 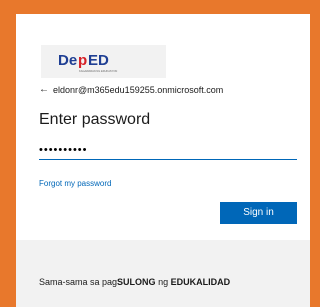 What do you see at coordinates (163, 282) in the screenshot?
I see `footer-slogan-ng: ng` at bounding box center [163, 282].